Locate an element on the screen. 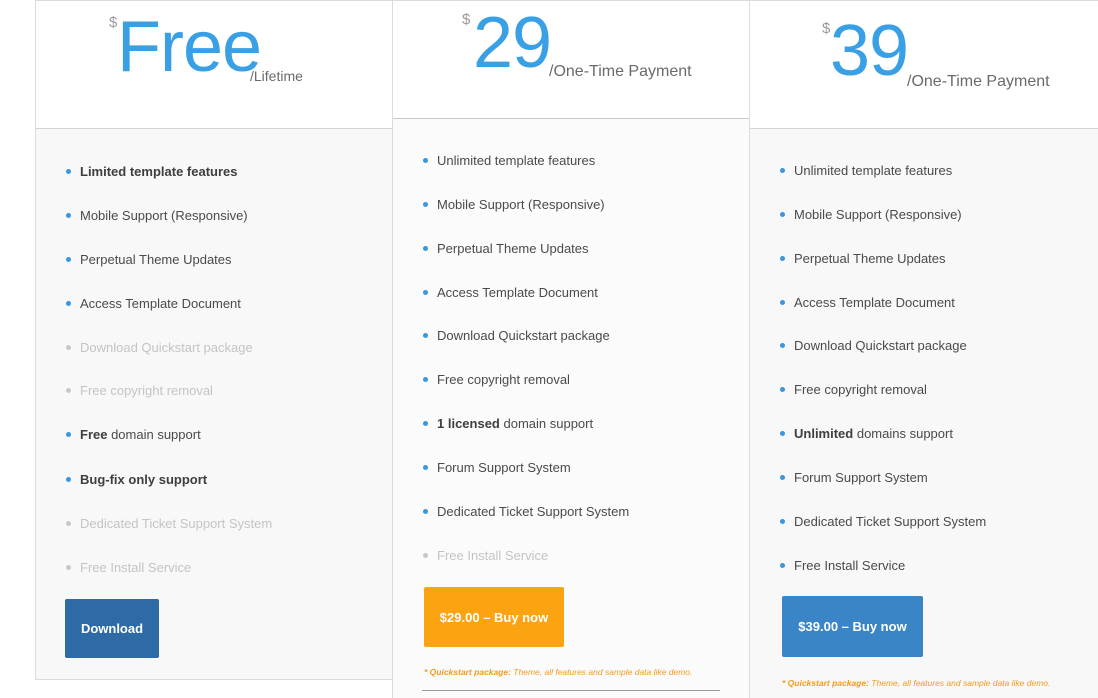  divider is located at coordinates (571, 690).